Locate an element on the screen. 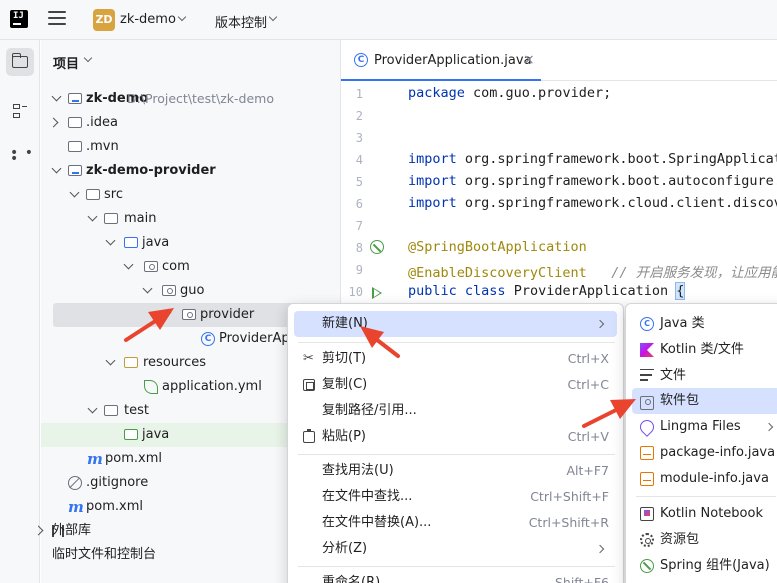 The height and width of the screenshot is (583, 777). code-token: com.guo.provider; is located at coordinates (538, 93).